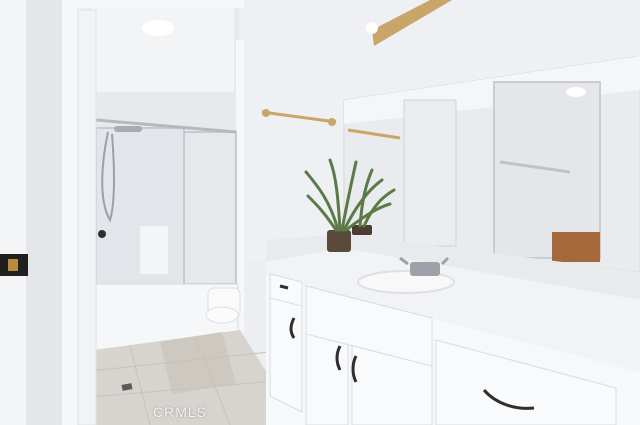 The width and height of the screenshot is (640, 425). What do you see at coordinates (158, 28) in the screenshot?
I see `ceiling-light` at bounding box center [158, 28].